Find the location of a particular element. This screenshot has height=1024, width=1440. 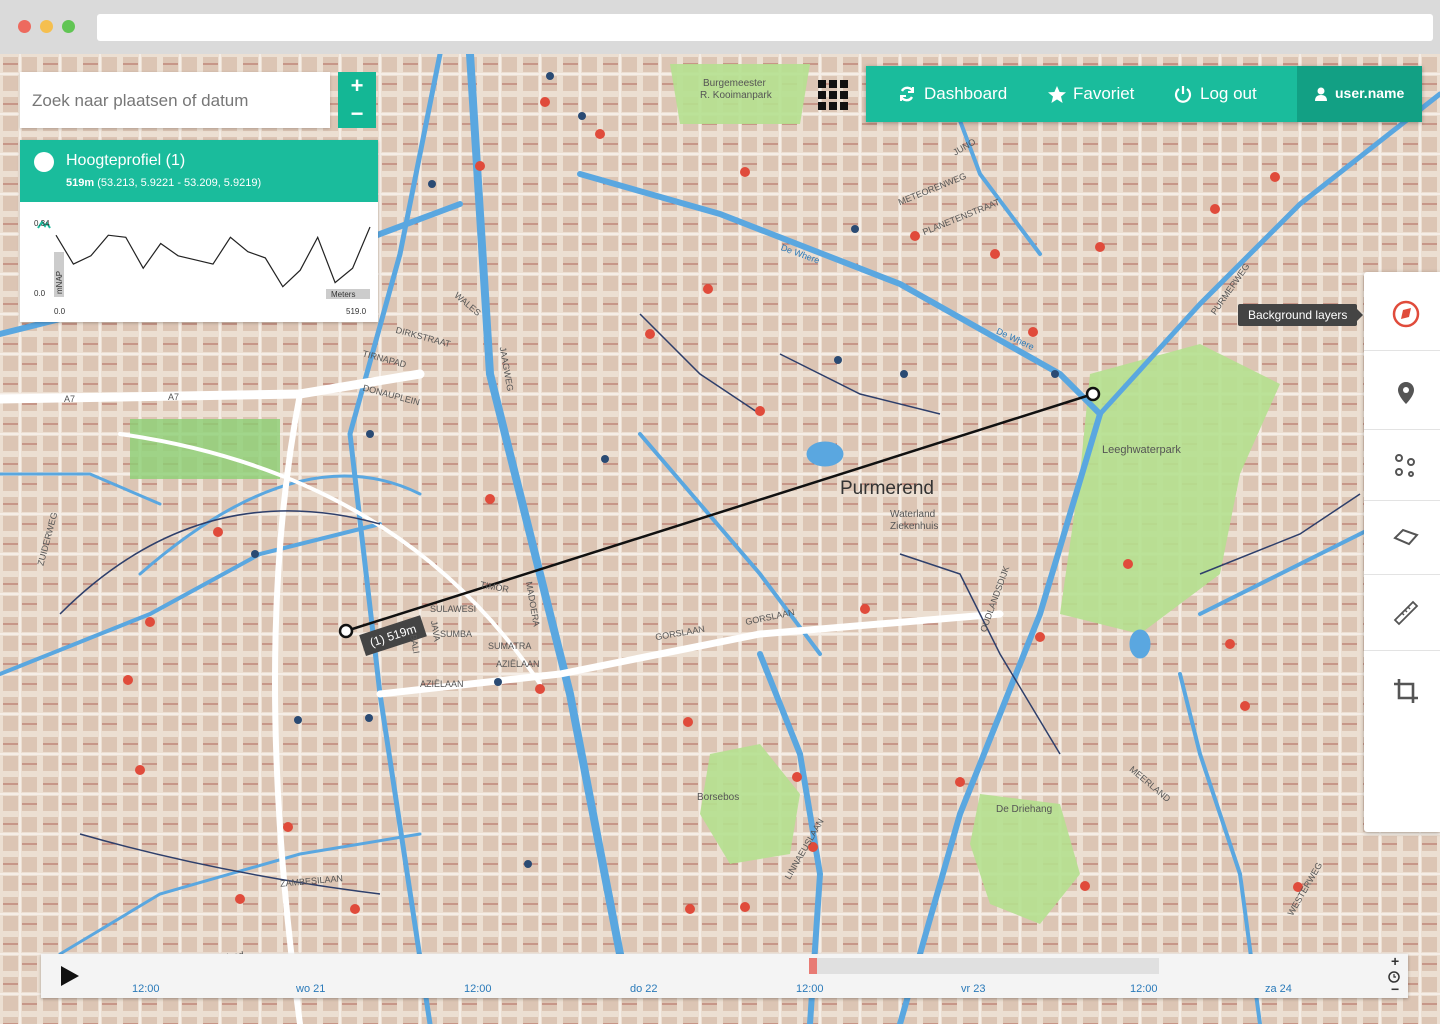

elevation-profile-distance: 519m is located at coordinates (80, 183).